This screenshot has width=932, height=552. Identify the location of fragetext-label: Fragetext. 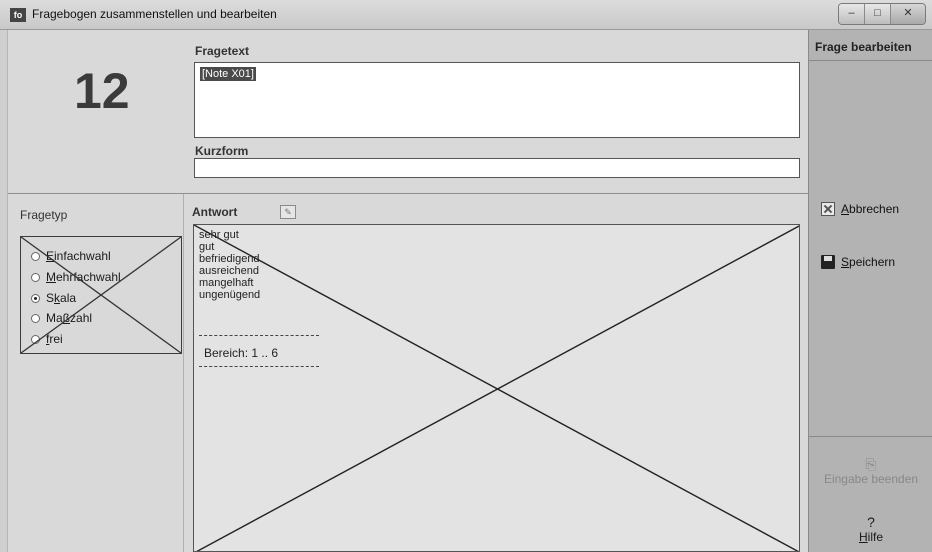
(222, 51).